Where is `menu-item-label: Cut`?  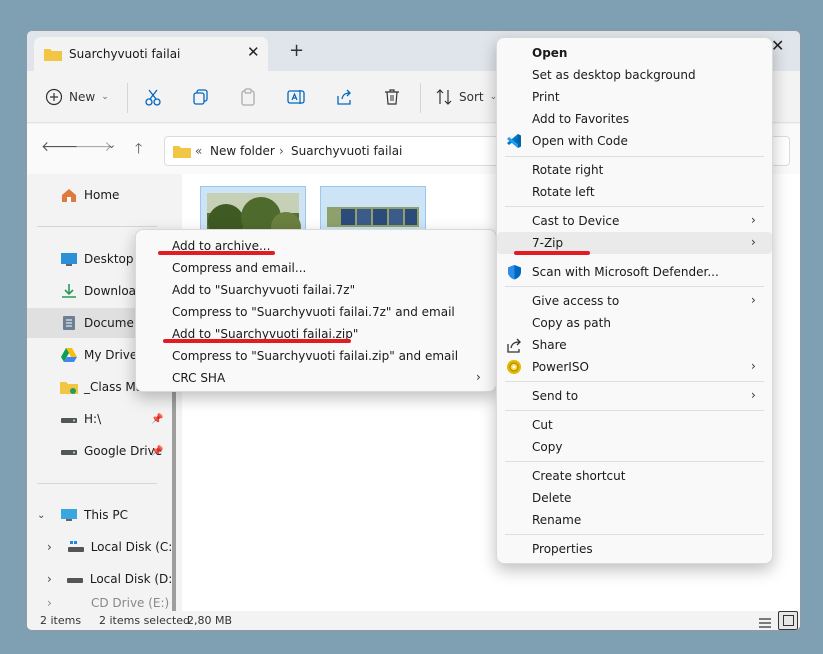
menu-item-label: Cut is located at coordinates (542, 425).